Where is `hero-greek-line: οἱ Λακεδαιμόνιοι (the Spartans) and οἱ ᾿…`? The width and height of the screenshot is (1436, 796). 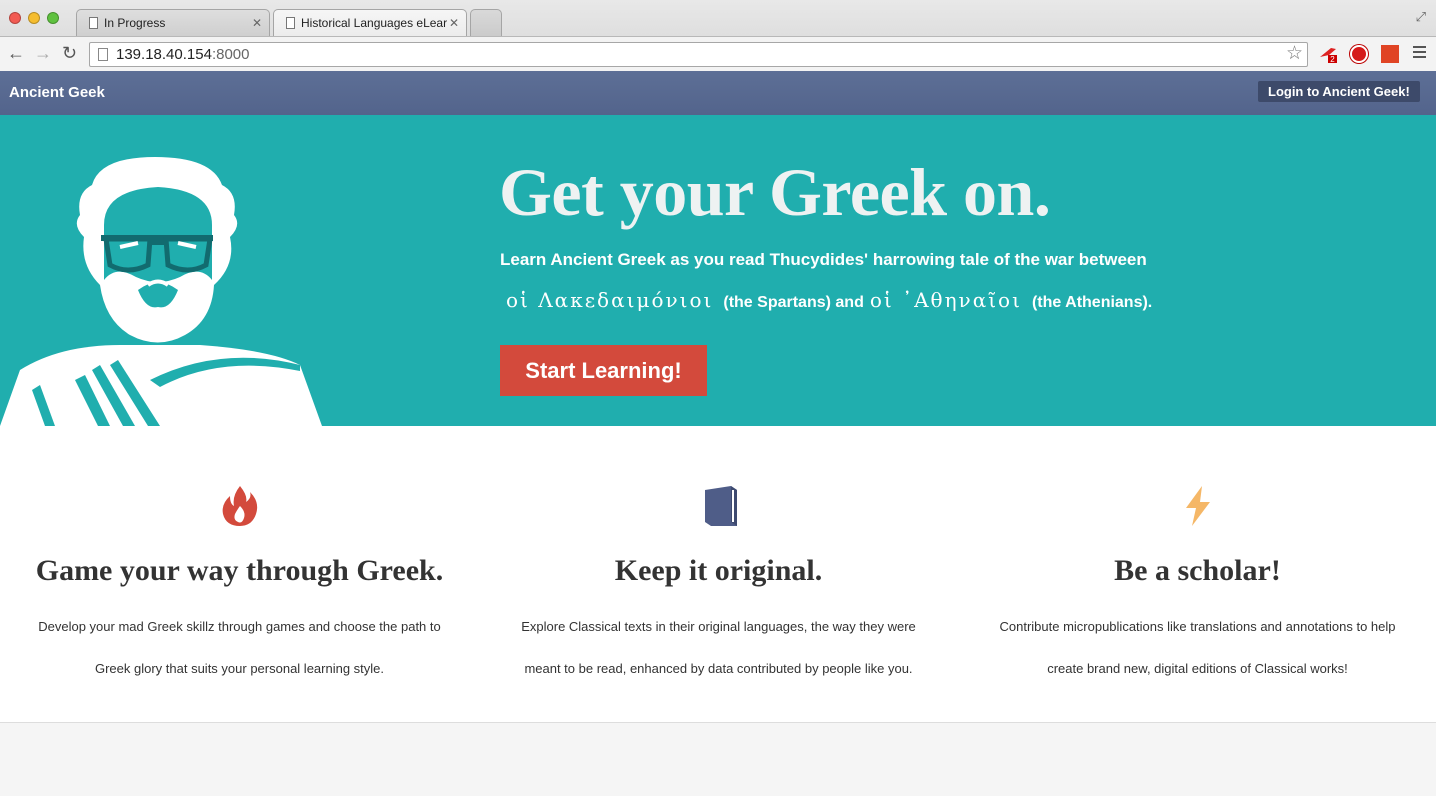 hero-greek-line: οἱ Λακεδαιμόνιοι (the Spartans) and οἱ ᾿… is located at coordinates (826, 300).